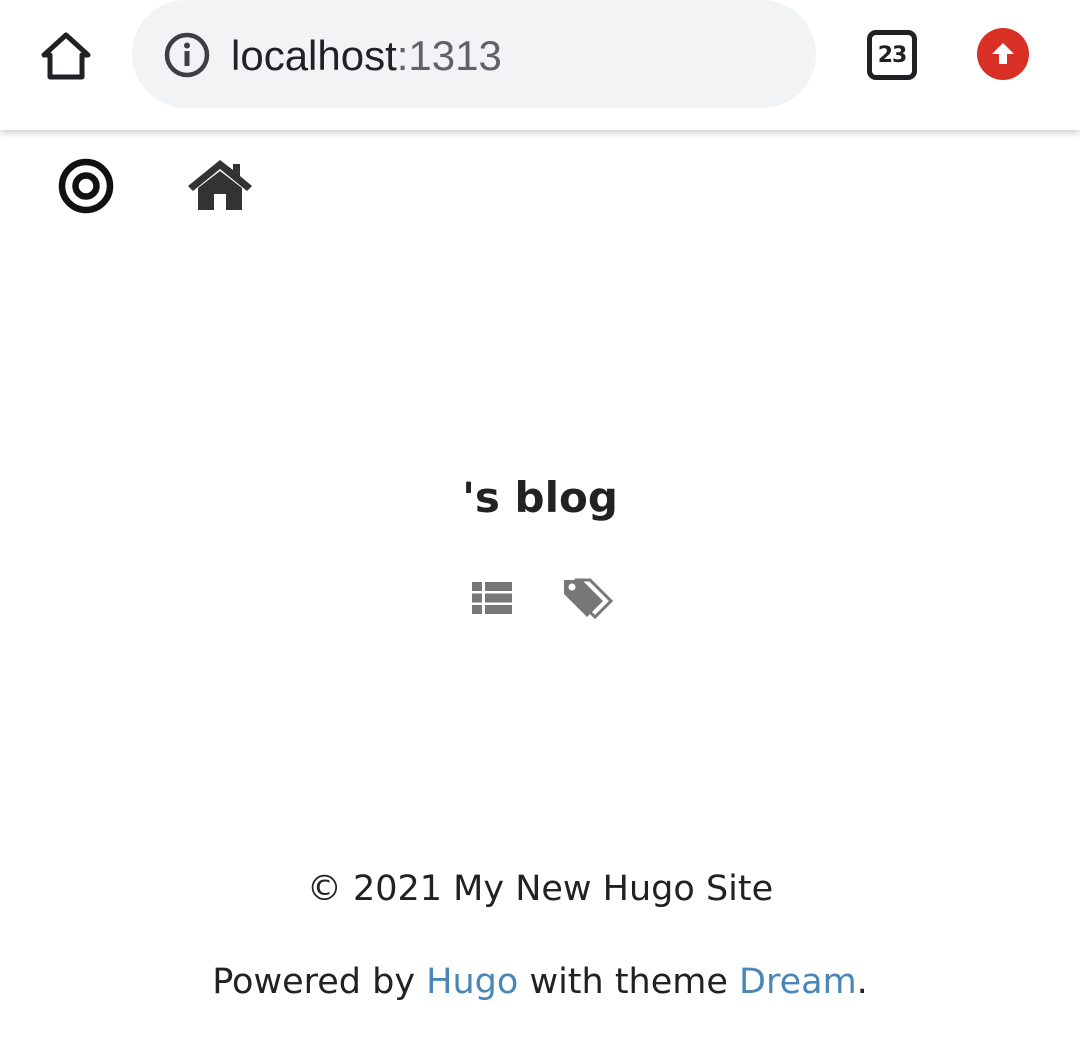 This screenshot has width=1080, height=1056. Describe the element at coordinates (492, 598) in the screenshot. I see `list-icon` at that location.